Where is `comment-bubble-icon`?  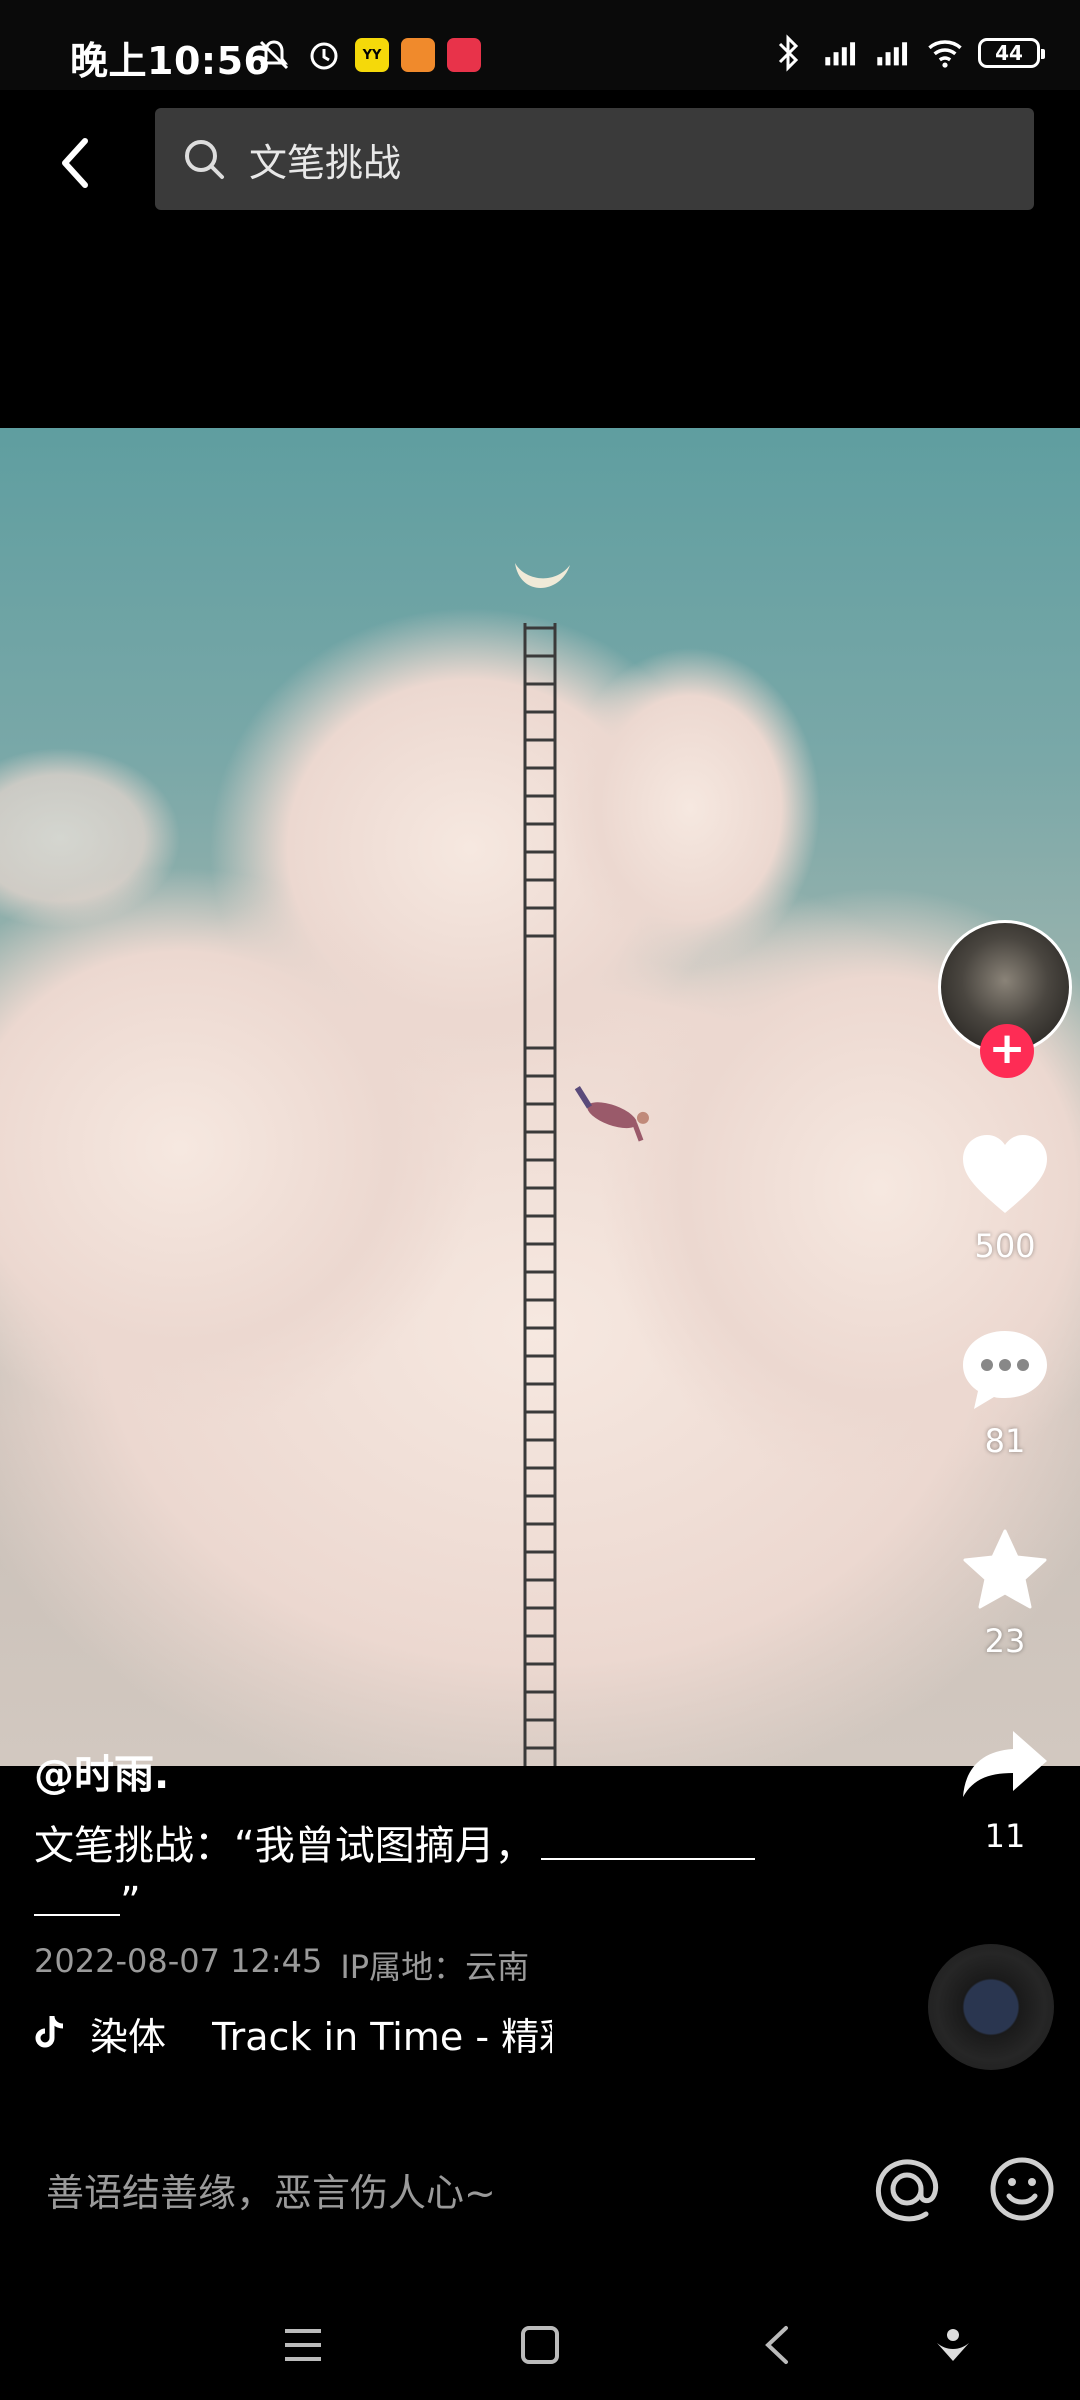 comment-bubble-icon is located at coordinates (1005, 1370).